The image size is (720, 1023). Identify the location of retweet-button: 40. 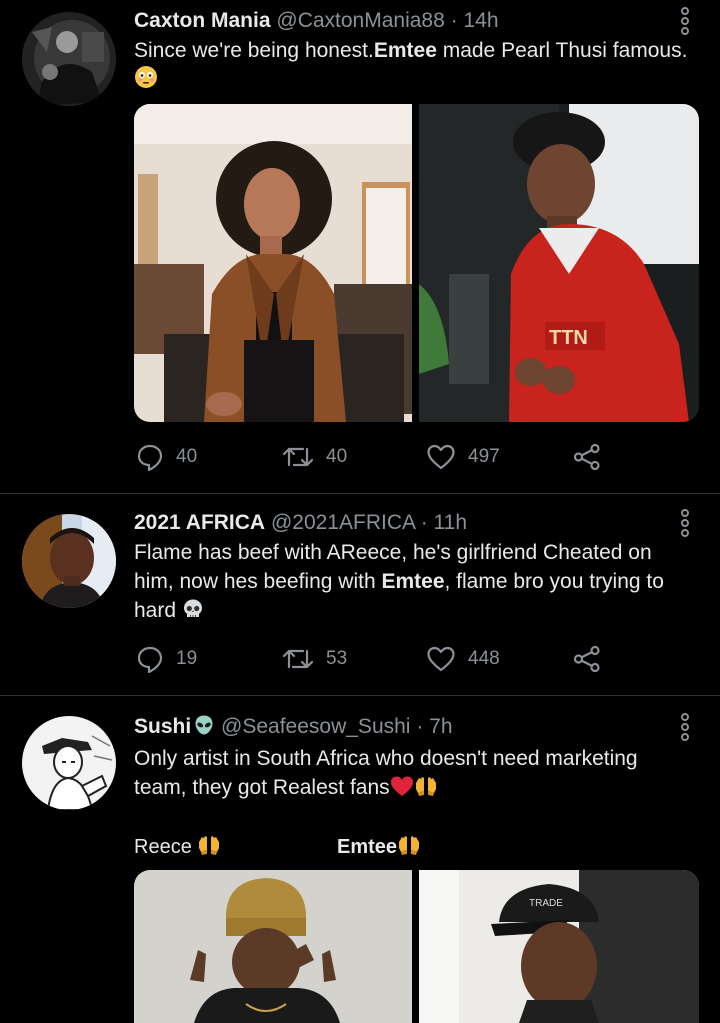
(314, 457).